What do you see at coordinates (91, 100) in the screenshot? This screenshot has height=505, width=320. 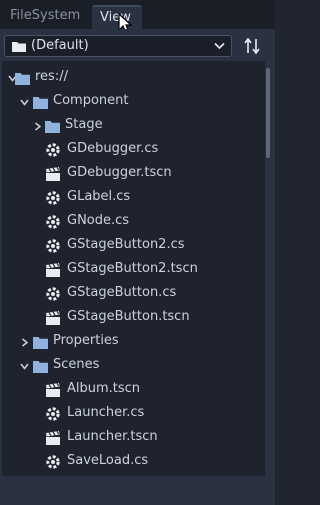 I see `tree-item-label: Component` at bounding box center [91, 100].